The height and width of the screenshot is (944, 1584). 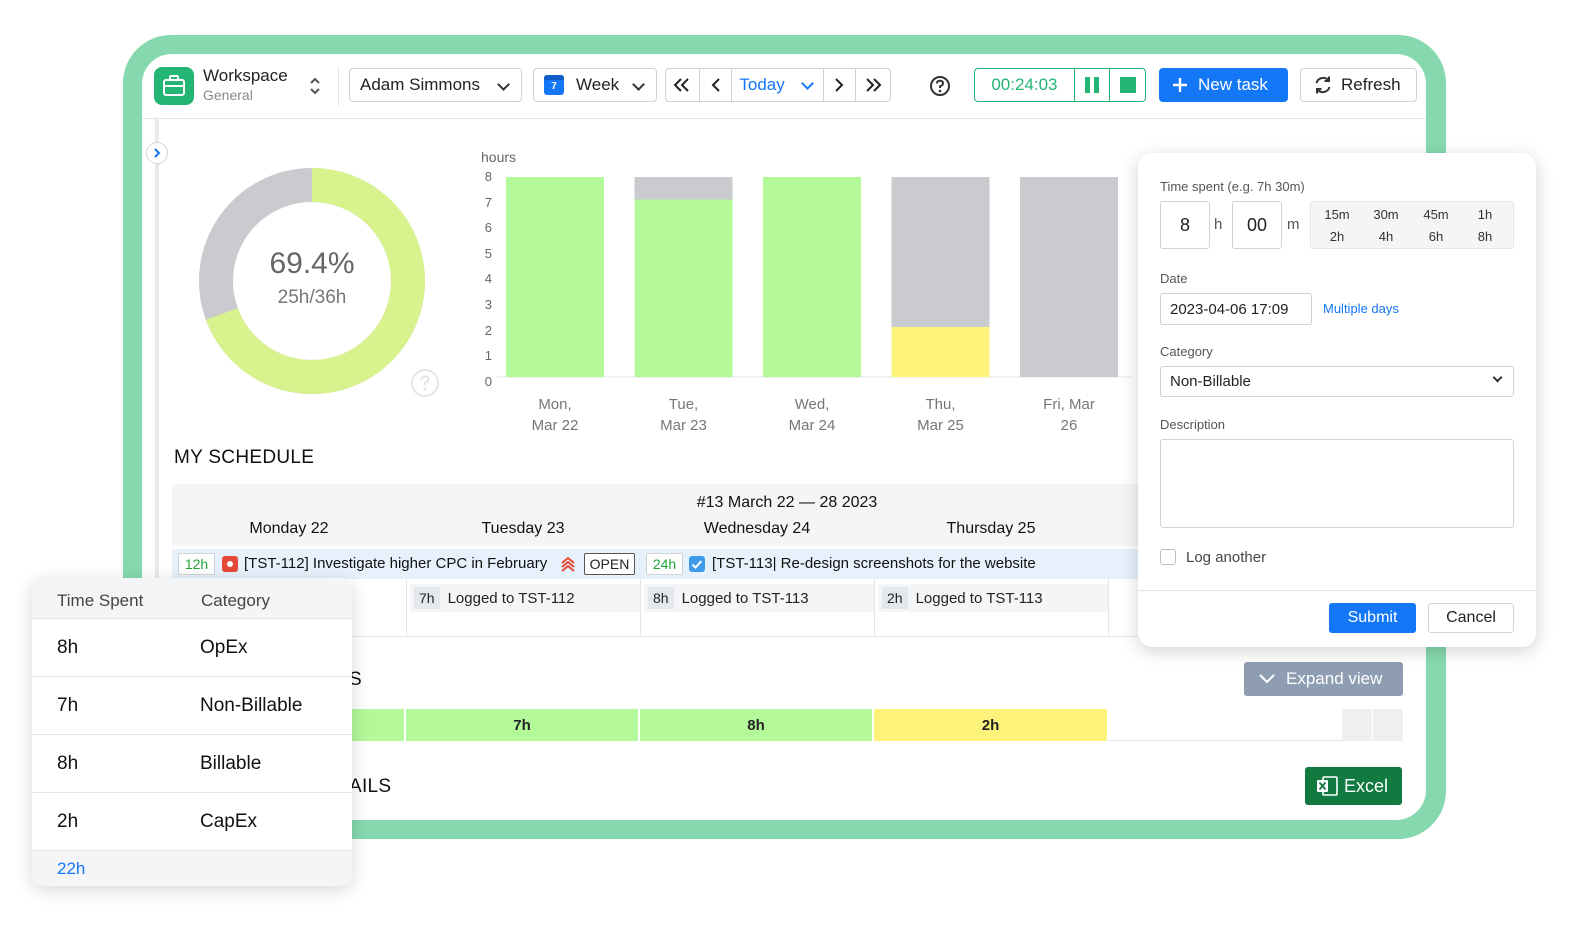 I want to click on minutes-input: 00, so click(x=1257, y=225).